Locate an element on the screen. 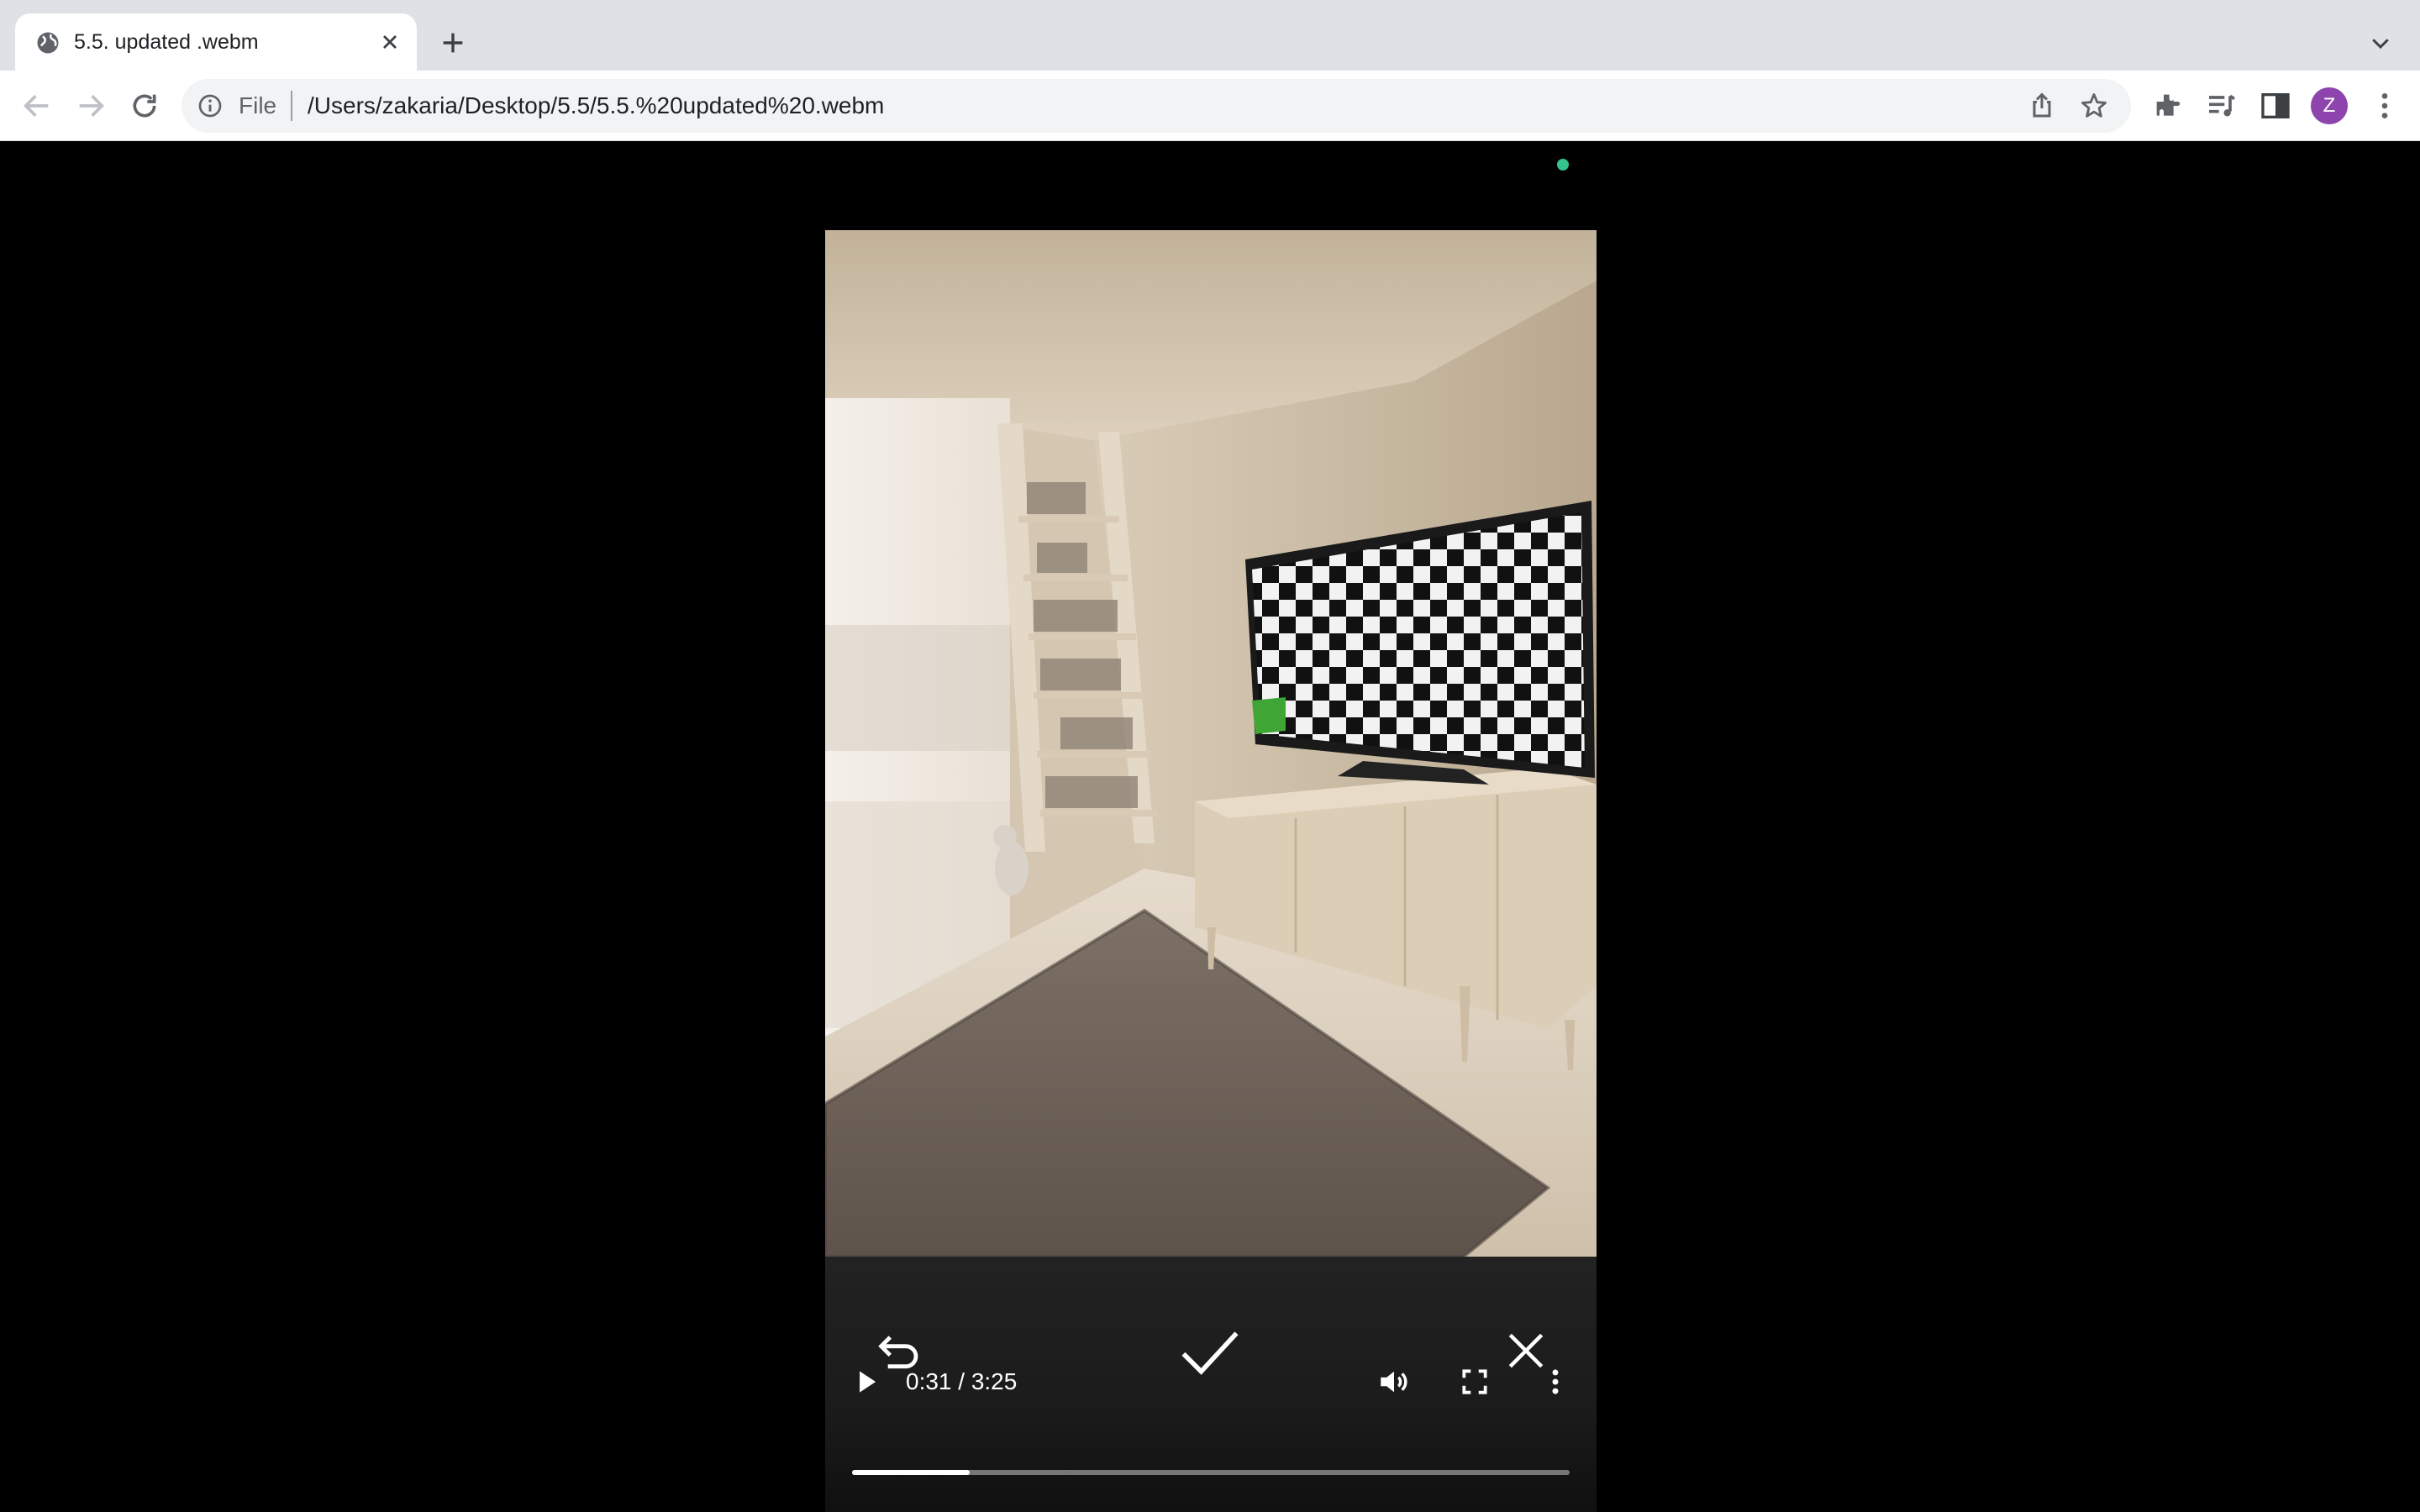 Image resolution: width=2420 pixels, height=1512 pixels. reload-icon is located at coordinates (144, 106).